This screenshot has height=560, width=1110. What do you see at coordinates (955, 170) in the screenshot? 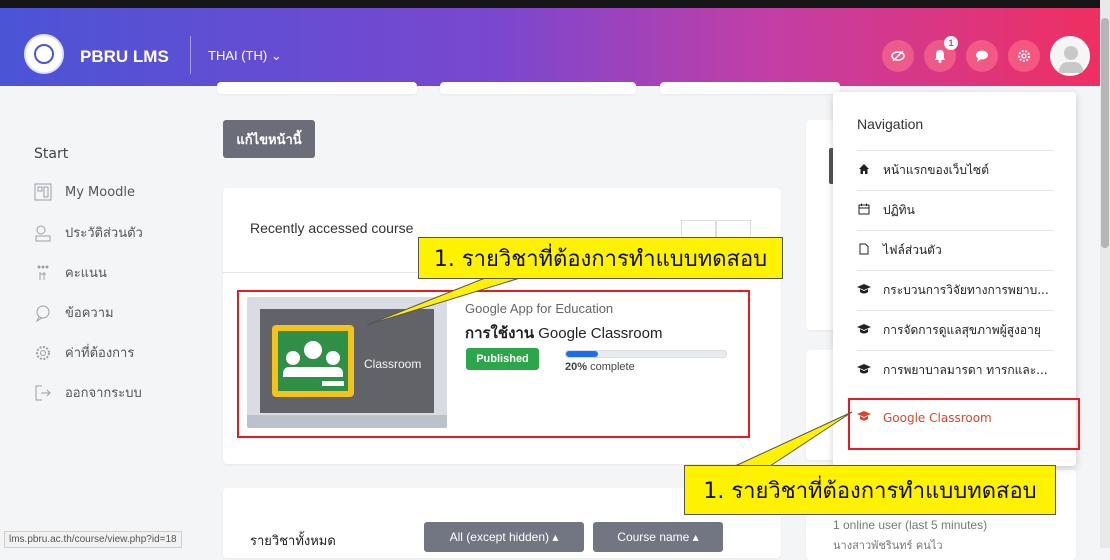
I see `nav-item-site-home: หน้าแรกของเว็บไซต์` at bounding box center [955, 170].